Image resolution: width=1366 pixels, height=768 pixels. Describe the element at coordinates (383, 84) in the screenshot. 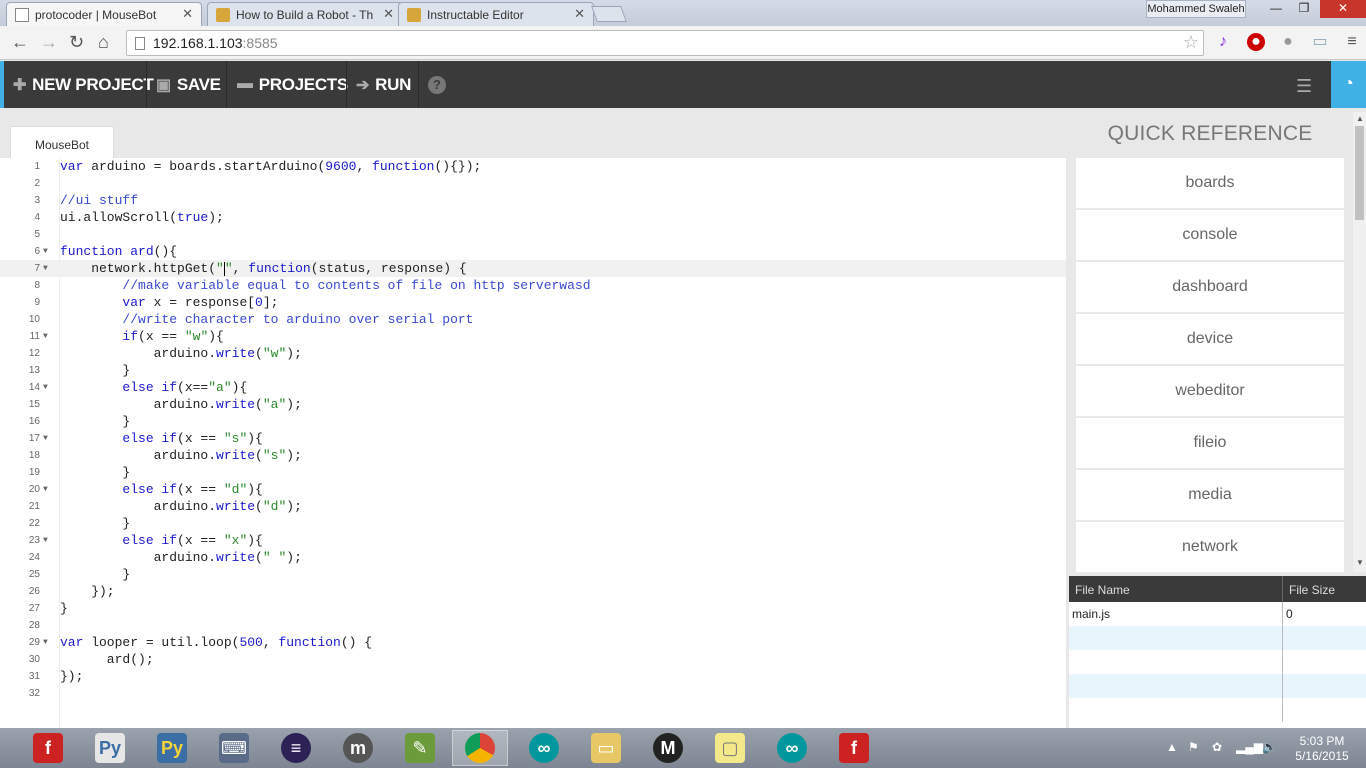

I see `run-button: ➔ RUN` at that location.